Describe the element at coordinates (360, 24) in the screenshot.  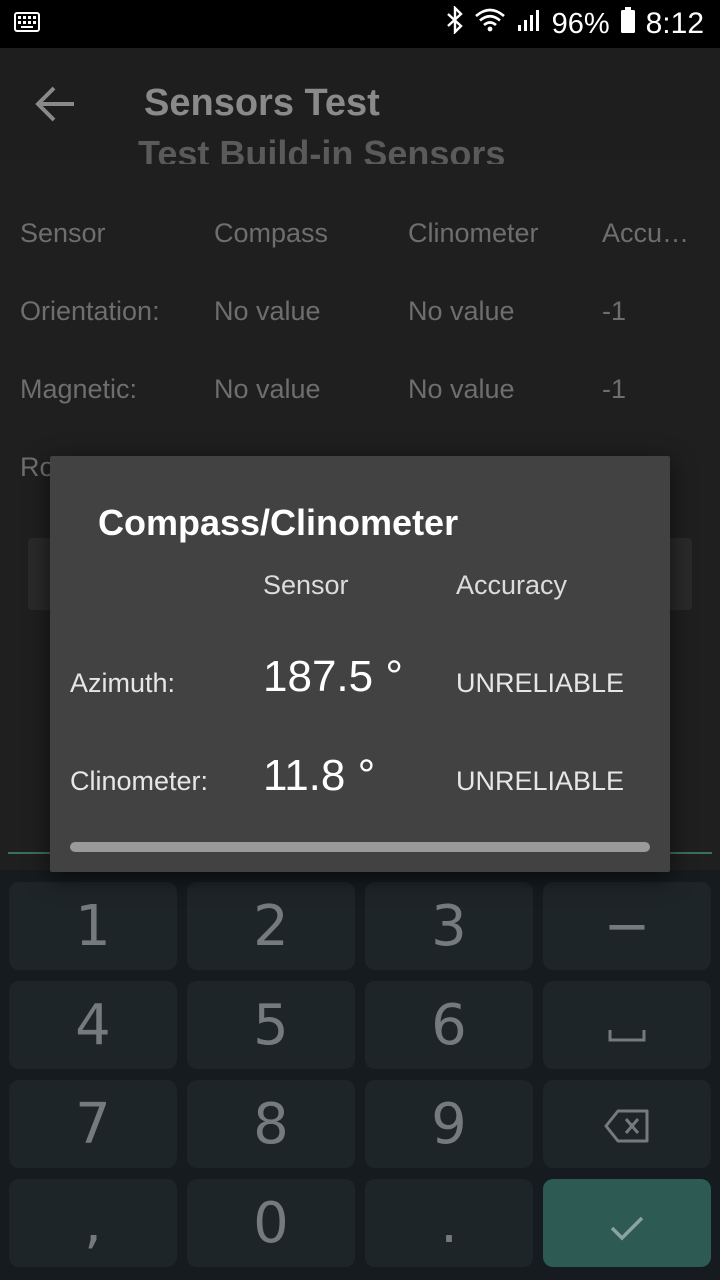
I see `status-bar: 96% 8:12` at that location.